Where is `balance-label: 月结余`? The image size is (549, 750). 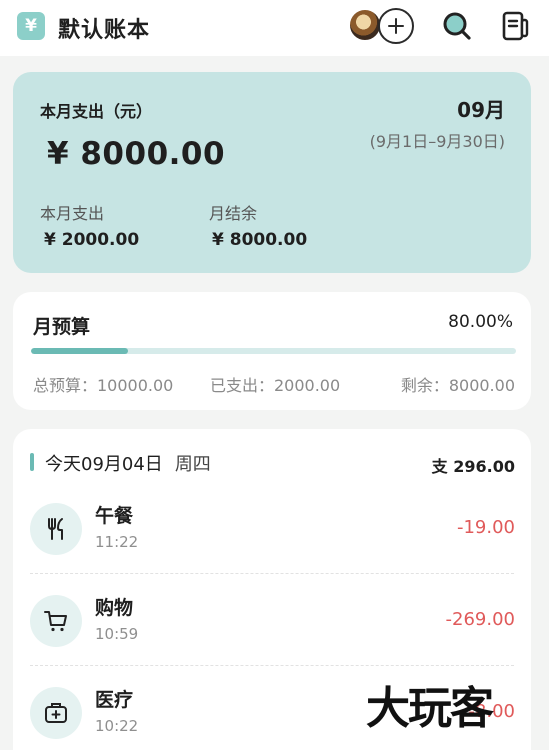
balance-label: 月结余 is located at coordinates (233, 213).